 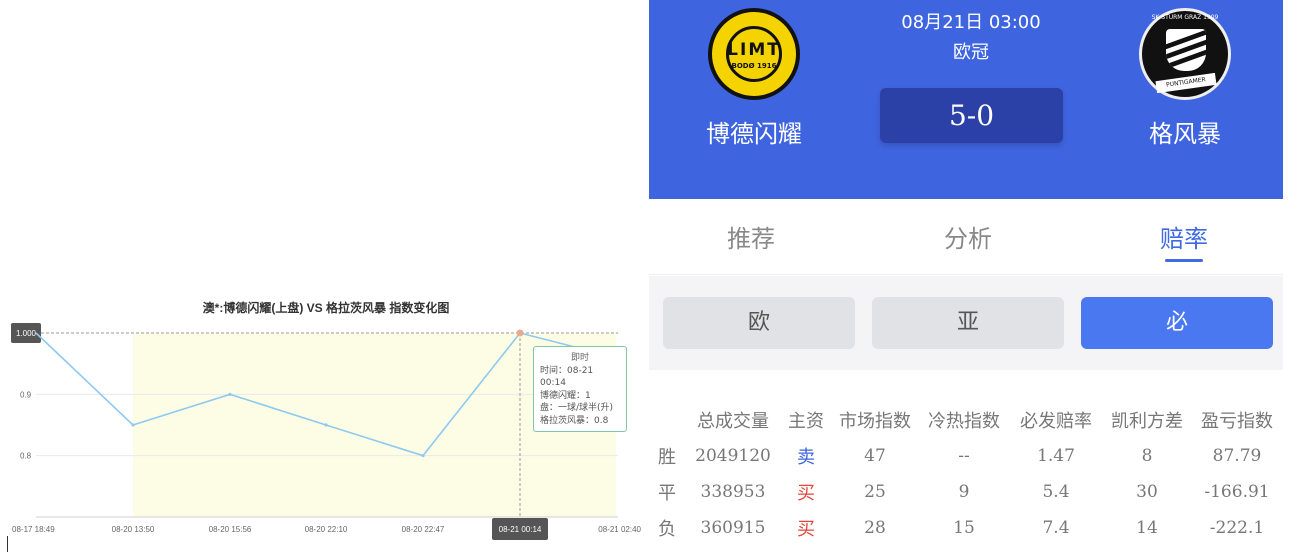 What do you see at coordinates (230, 529) in the screenshot?
I see `x-tick-label: 08-20 15:56` at bounding box center [230, 529].